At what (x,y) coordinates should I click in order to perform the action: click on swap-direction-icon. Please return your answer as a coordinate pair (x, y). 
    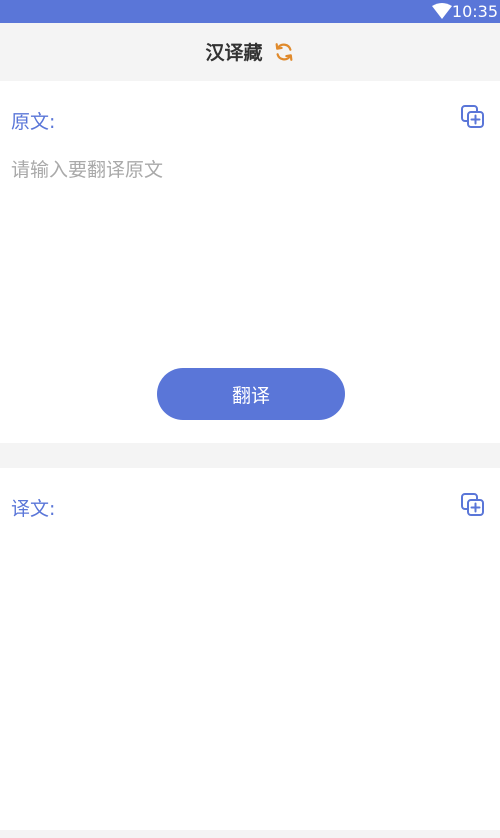
    Looking at the image, I should click on (284, 52).